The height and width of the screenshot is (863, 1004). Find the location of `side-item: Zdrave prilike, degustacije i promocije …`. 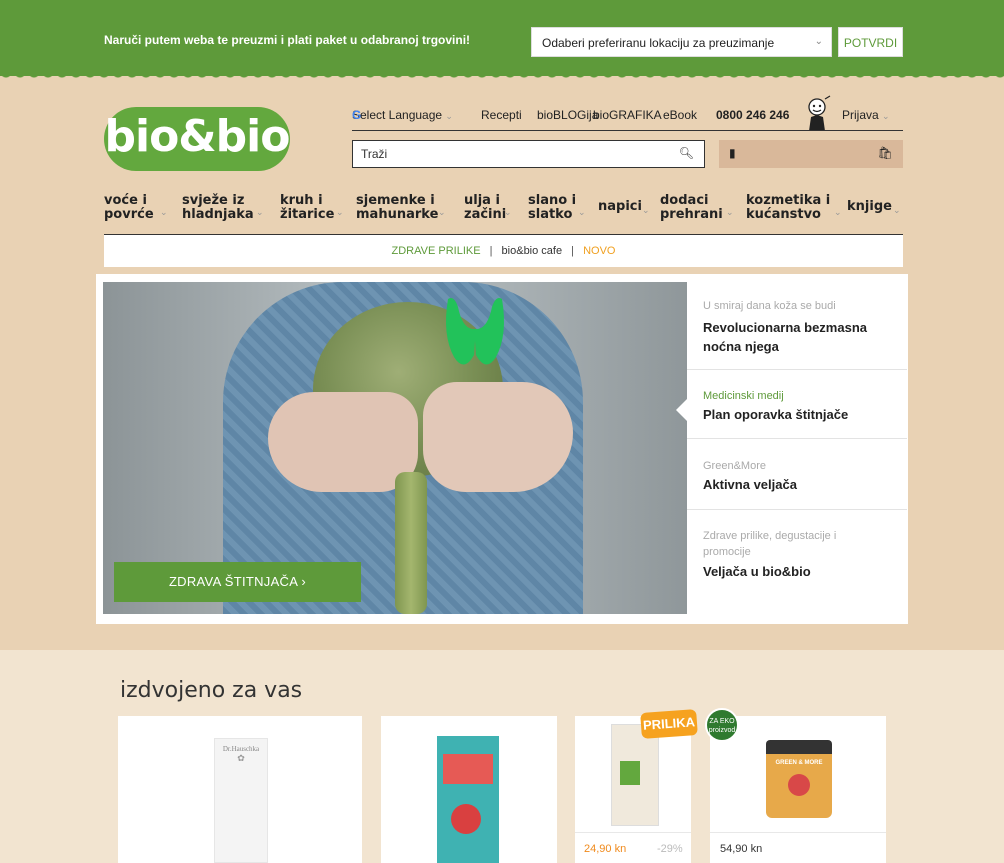

side-item: Zdrave prilike, degustacije i promocije … is located at coordinates (797, 562).